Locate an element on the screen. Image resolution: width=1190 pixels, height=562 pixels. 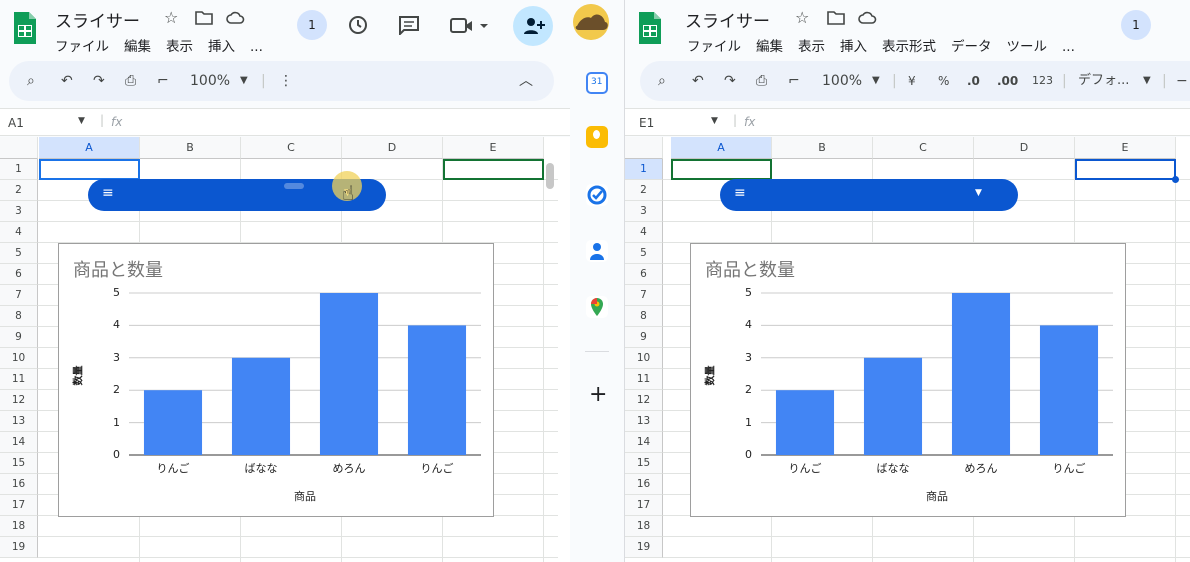
viewer-avatar-badge: 1 is located at coordinates (1136, 25).